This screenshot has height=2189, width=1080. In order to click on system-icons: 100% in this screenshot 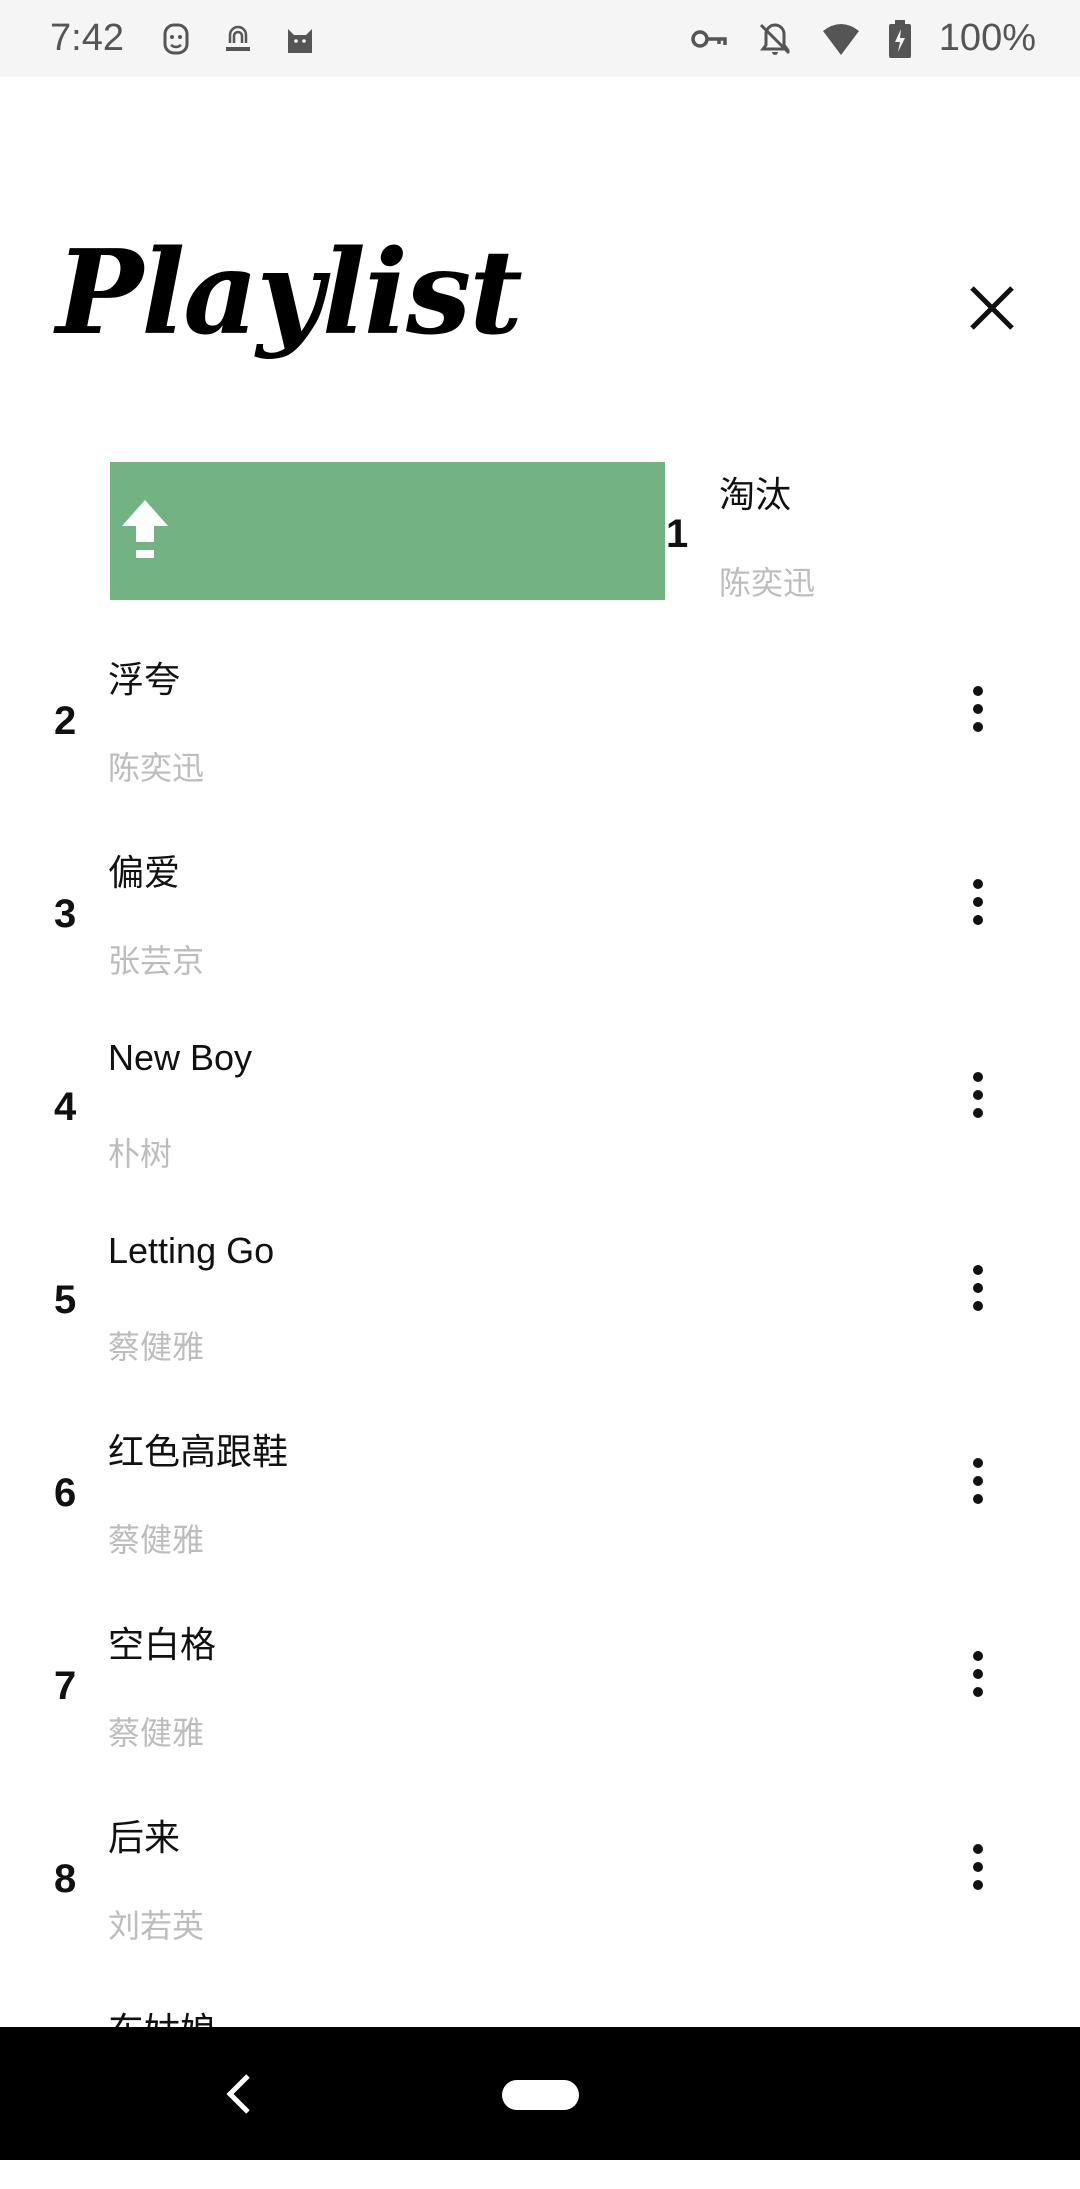, I will do `click(862, 38)`.